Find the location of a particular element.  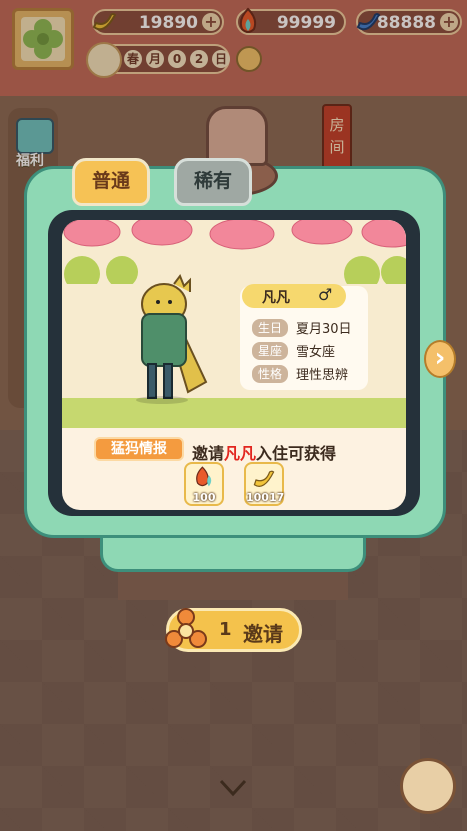

invite-cost: 1 is located at coordinates (225, 629).